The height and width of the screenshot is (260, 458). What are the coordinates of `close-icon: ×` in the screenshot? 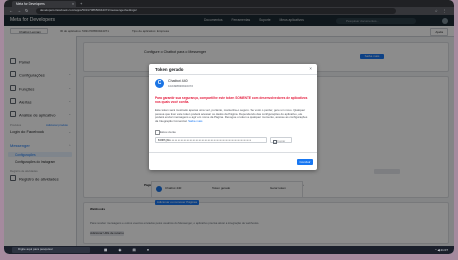 It's located at (310, 68).